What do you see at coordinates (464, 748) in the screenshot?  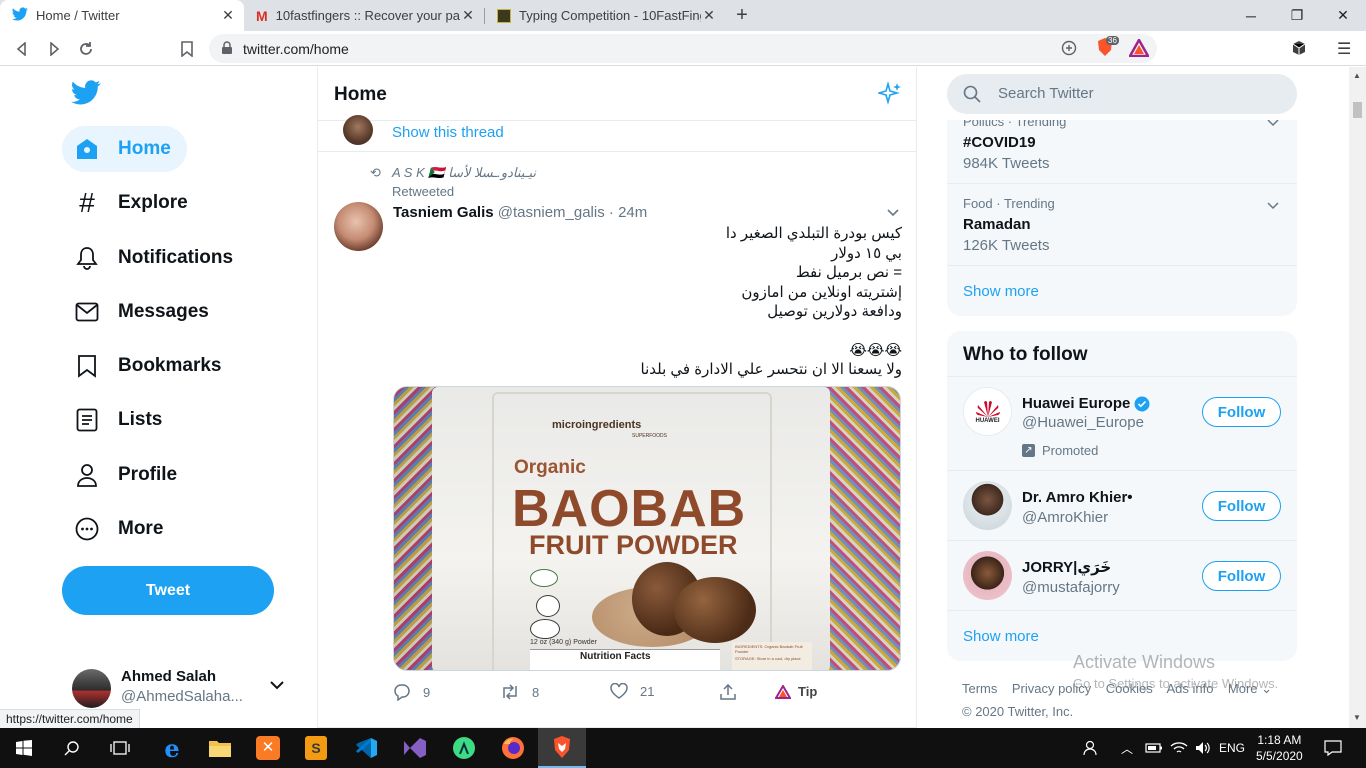 I see `android-studio-icon` at bounding box center [464, 748].